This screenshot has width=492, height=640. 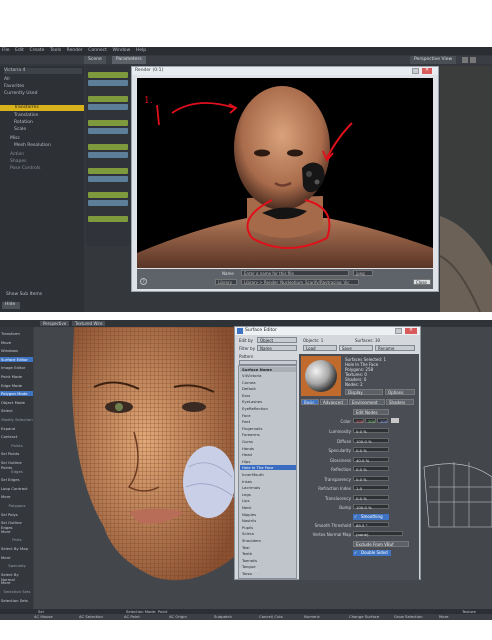 I want to click on surface-list-item: Toenails, so click(x=268, y=560).